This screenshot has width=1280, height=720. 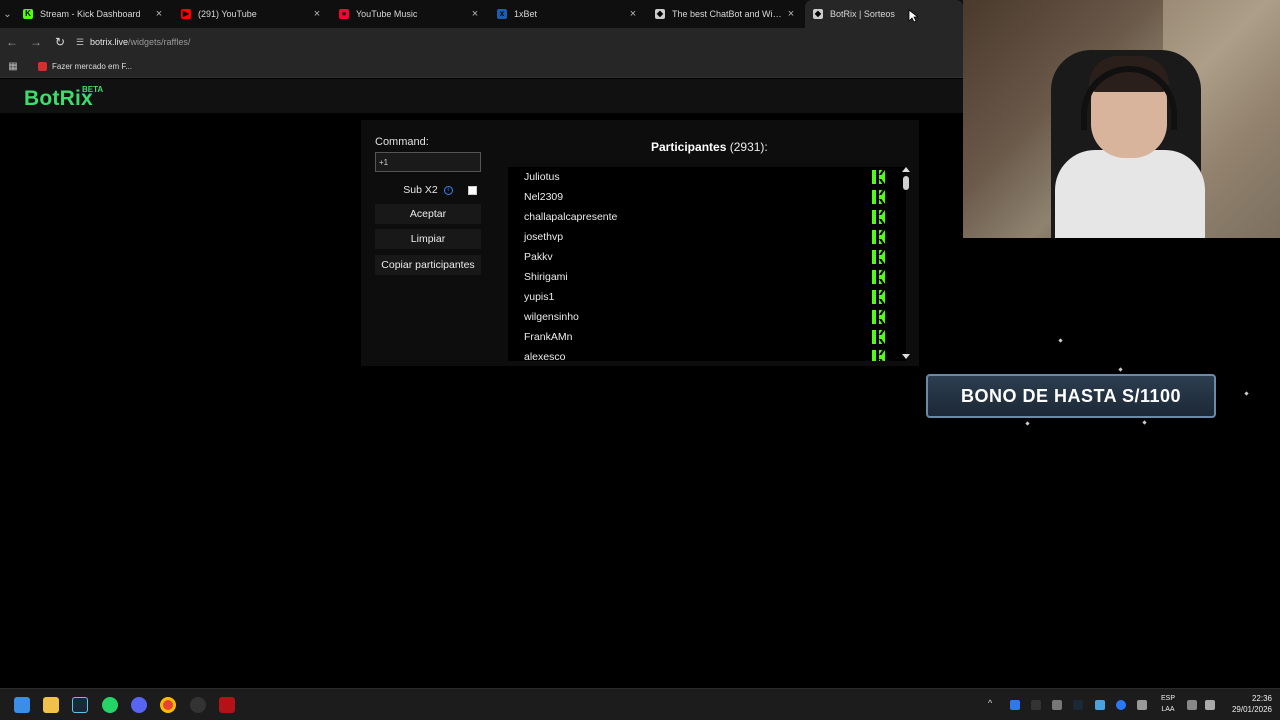 I want to click on apps-grid-icon: ▦, so click(x=13, y=66).